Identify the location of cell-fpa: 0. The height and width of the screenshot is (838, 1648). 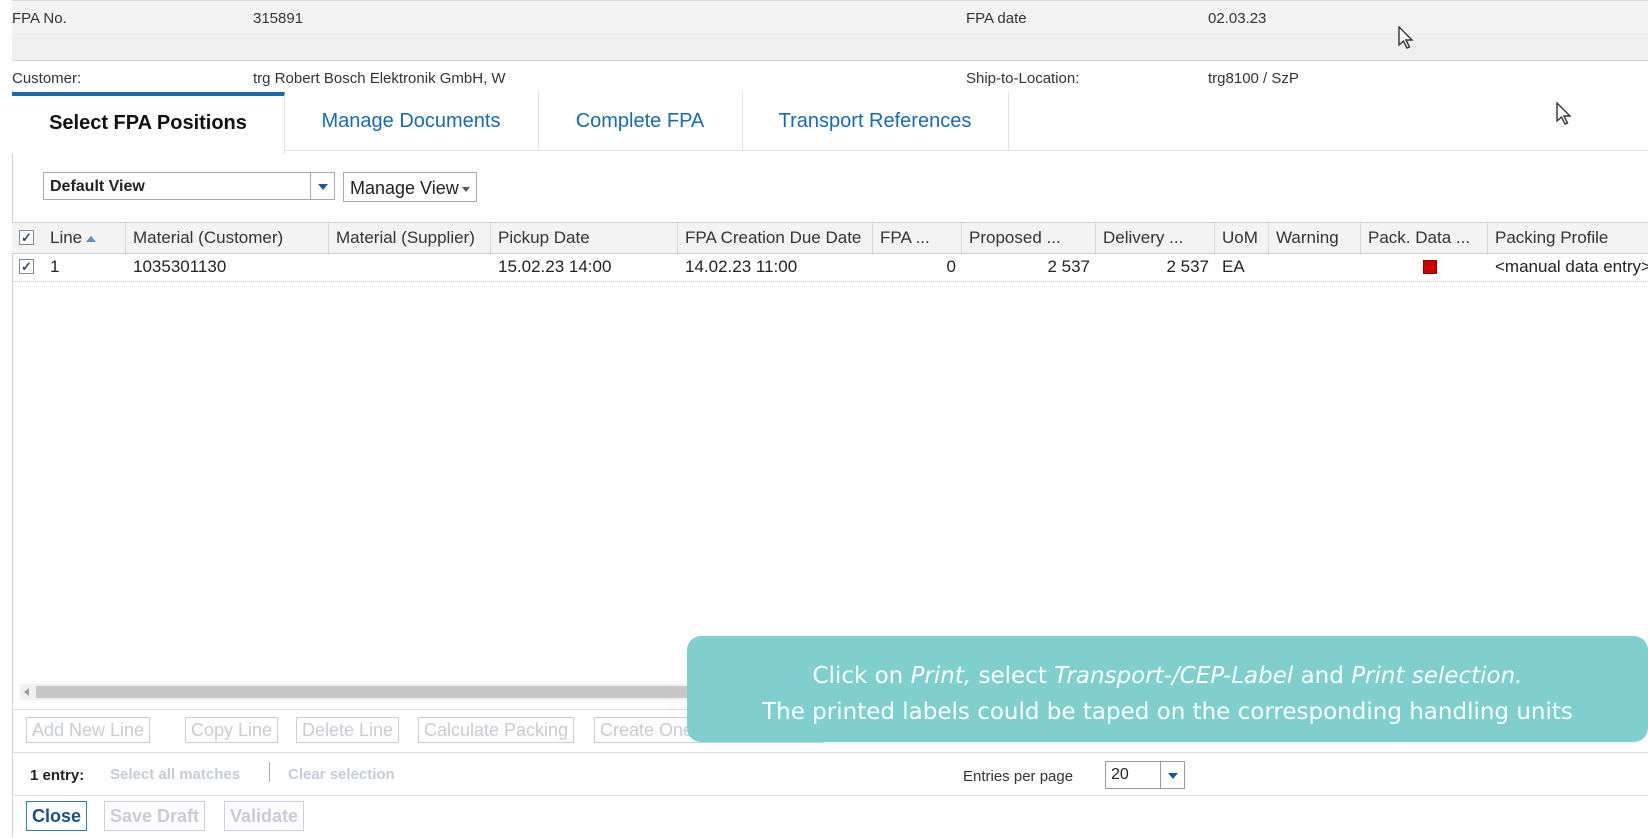
(951, 266).